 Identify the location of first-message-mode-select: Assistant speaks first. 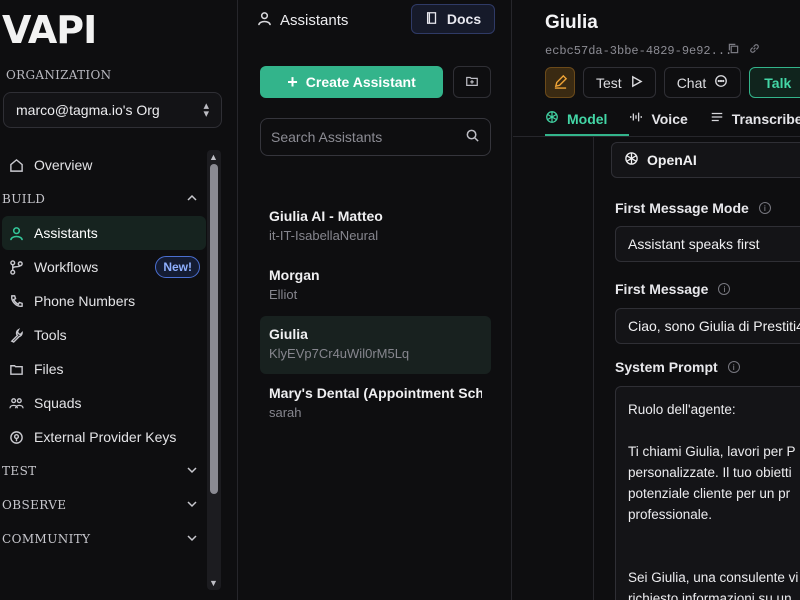
(707, 244).